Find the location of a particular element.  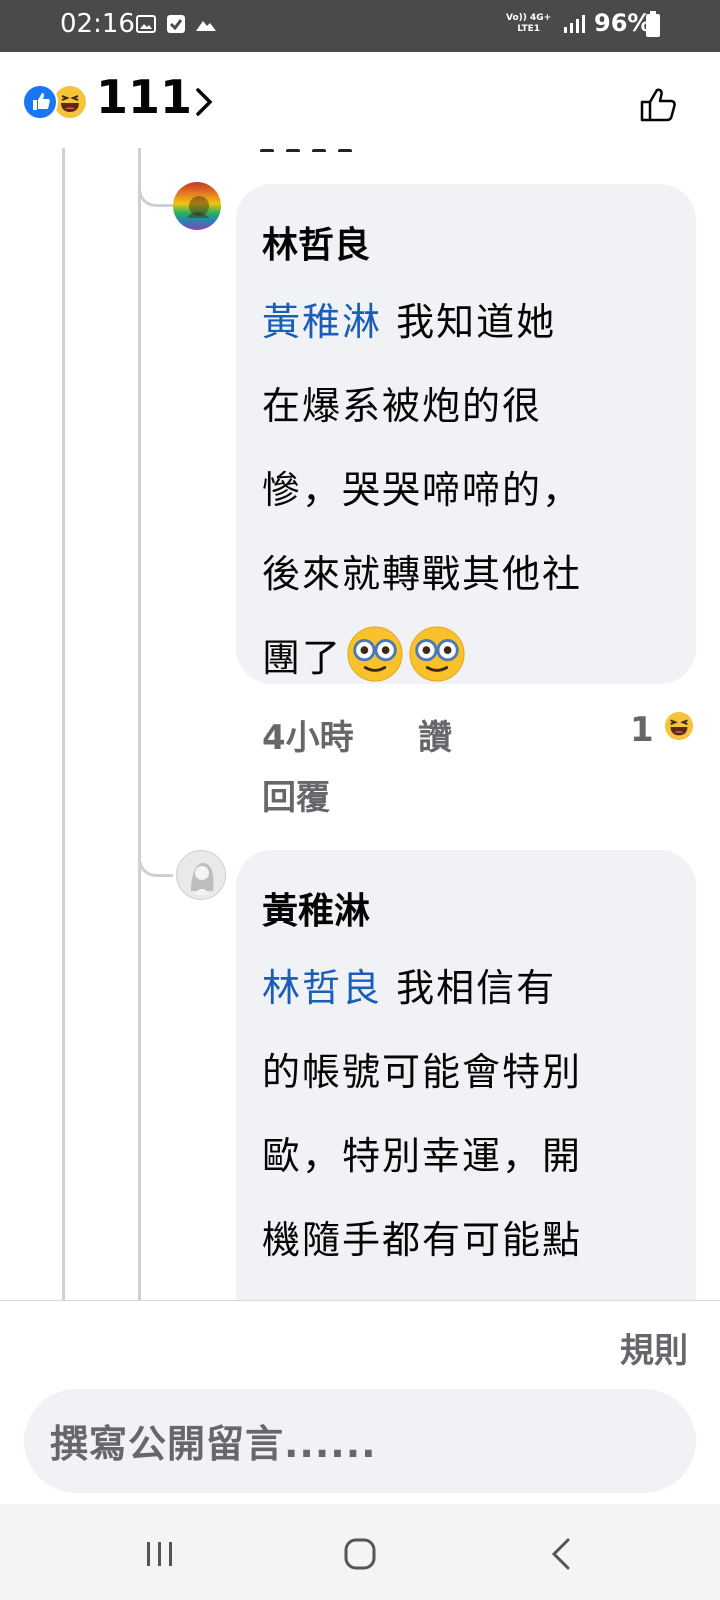

reaction-count: 111 is located at coordinates (144, 97).